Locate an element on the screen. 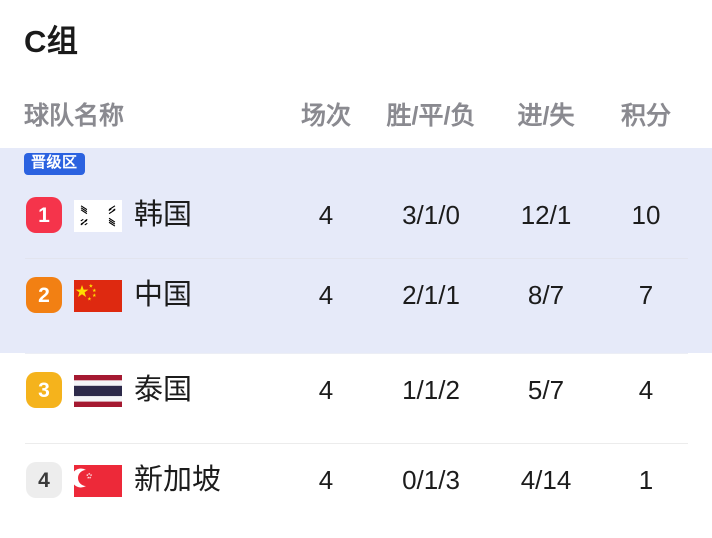 The width and height of the screenshot is (712, 538). column-header-played: 场次 is located at coordinates (325, 116).